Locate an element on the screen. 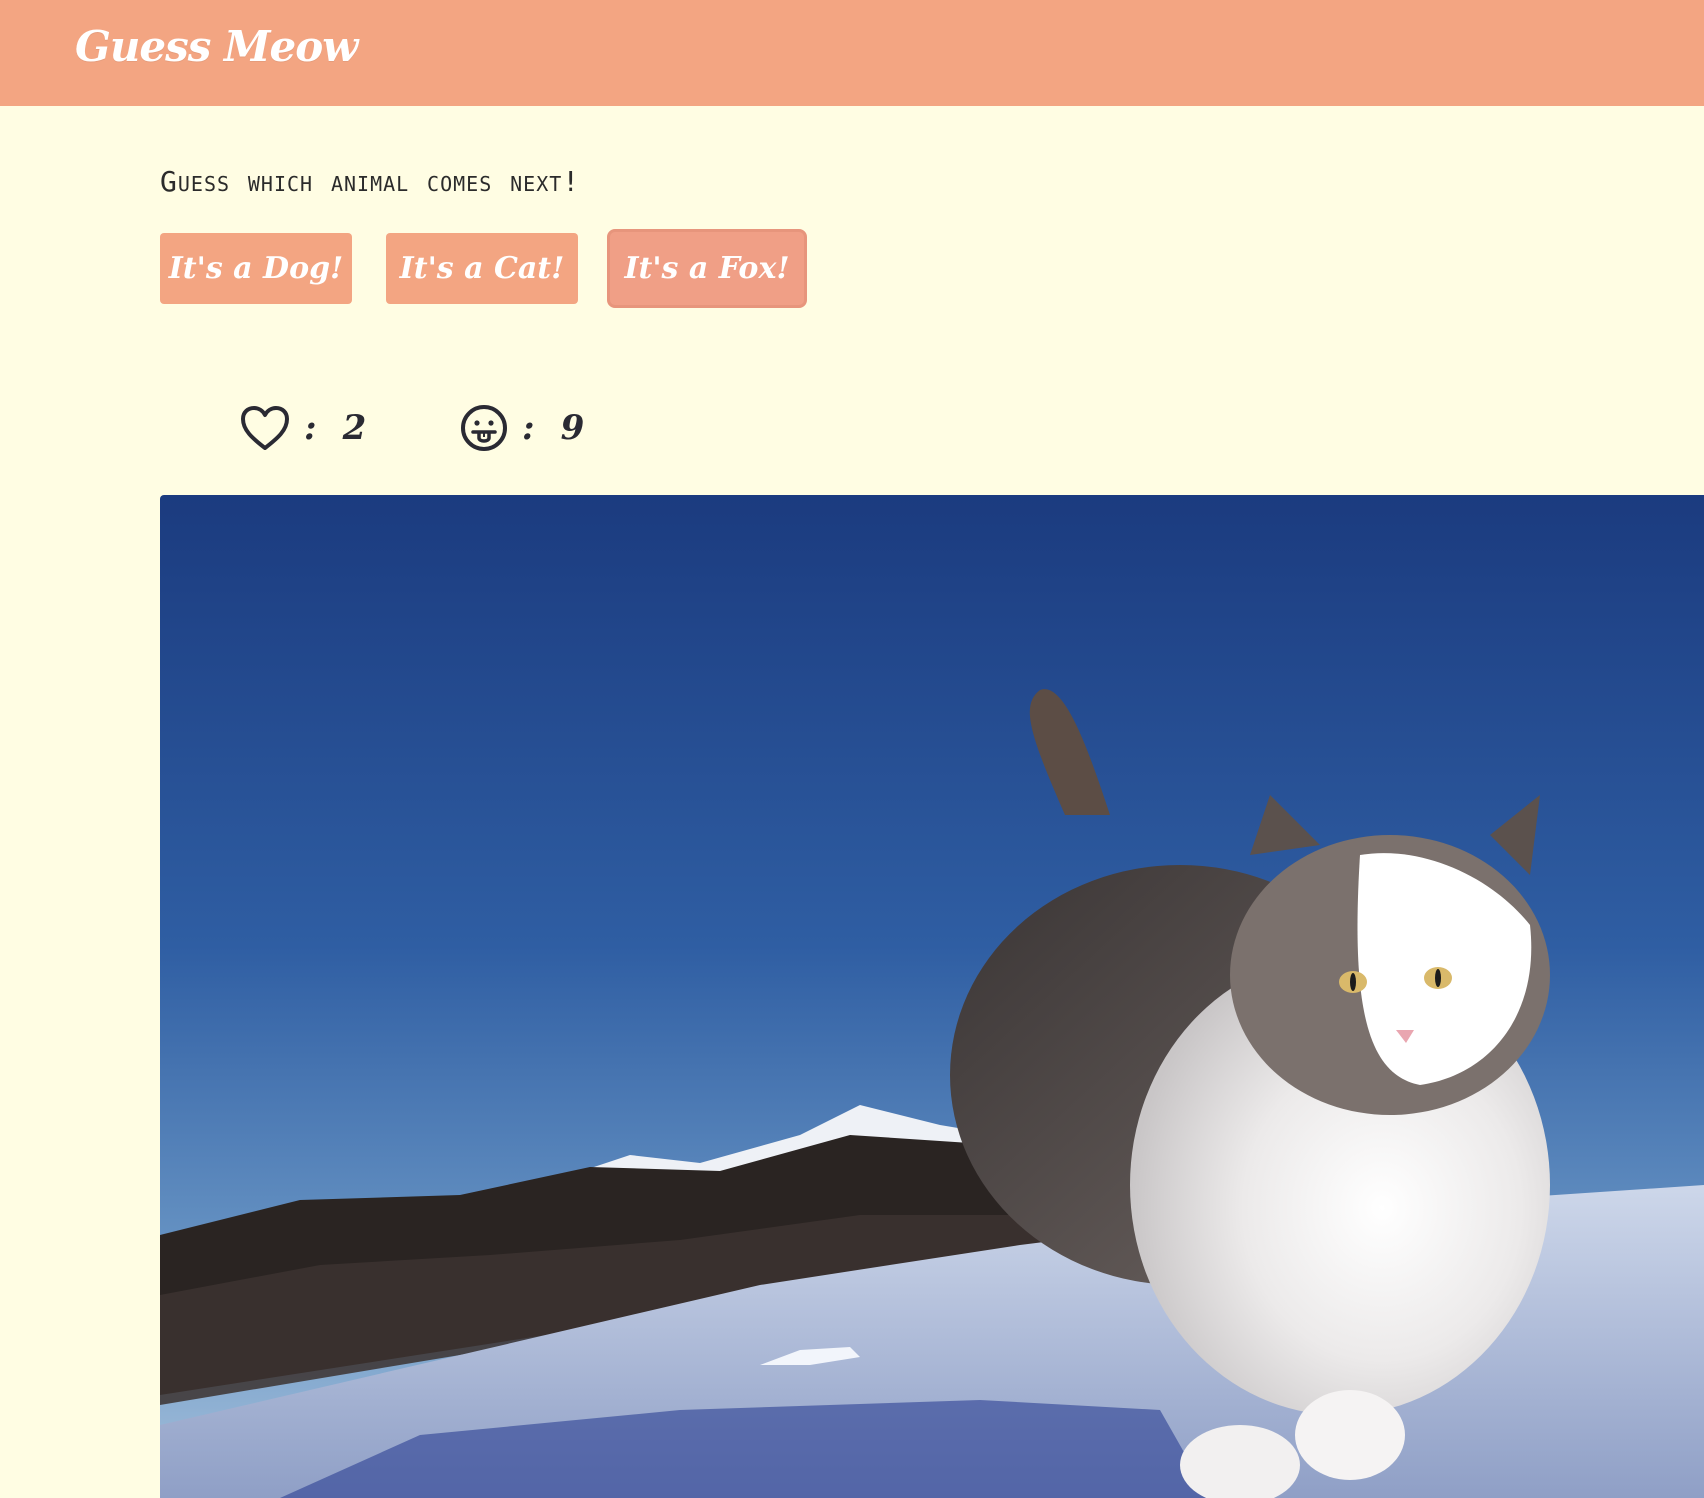 The image size is (1704, 1498). guess-cat-button: It's a Cat! is located at coordinates (482, 268).